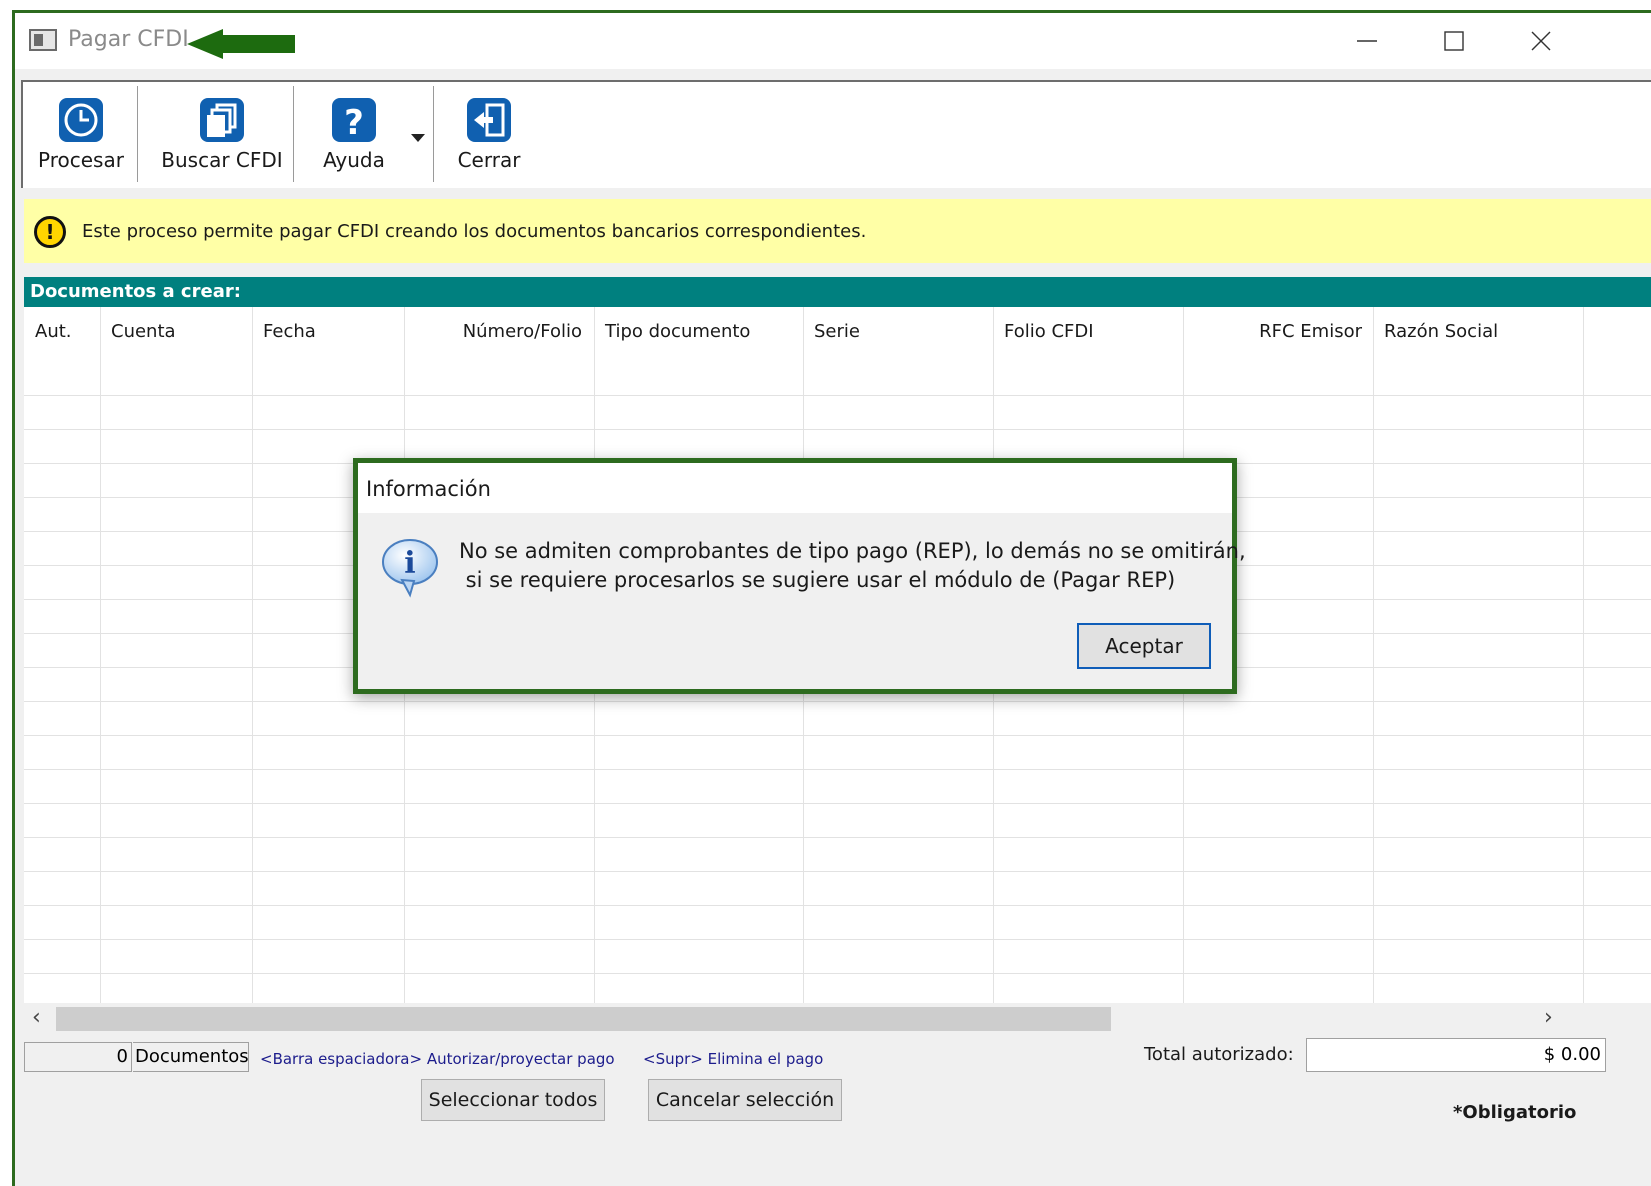 The width and height of the screenshot is (1651, 1186). Describe the element at coordinates (677, 331) in the screenshot. I see `col-header-tipo-documento: Tipo documento` at that location.